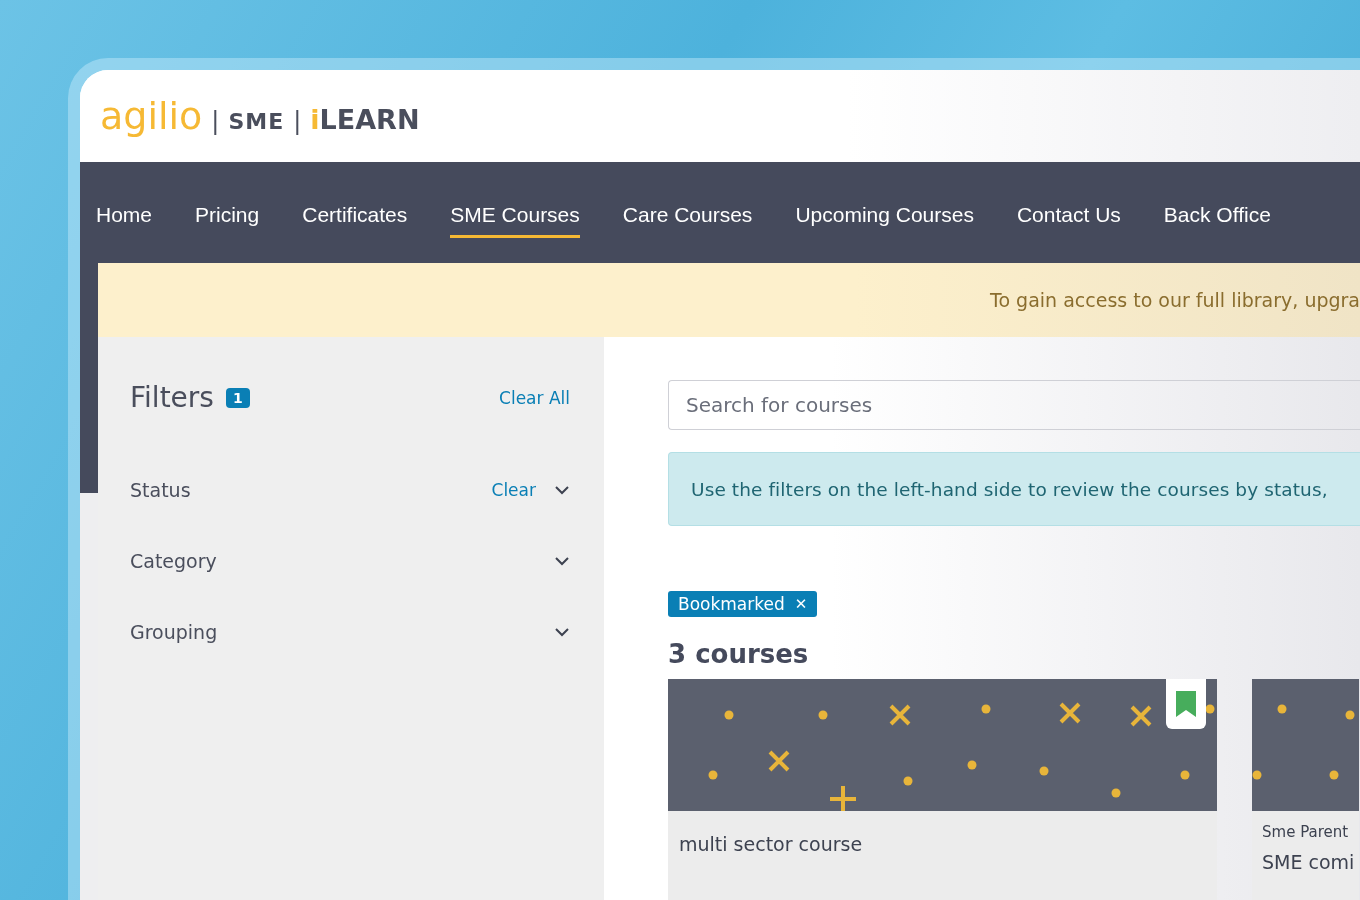 The image size is (1360, 900). Describe the element at coordinates (731, 604) in the screenshot. I see `tag-label: Bookmarked` at that location.